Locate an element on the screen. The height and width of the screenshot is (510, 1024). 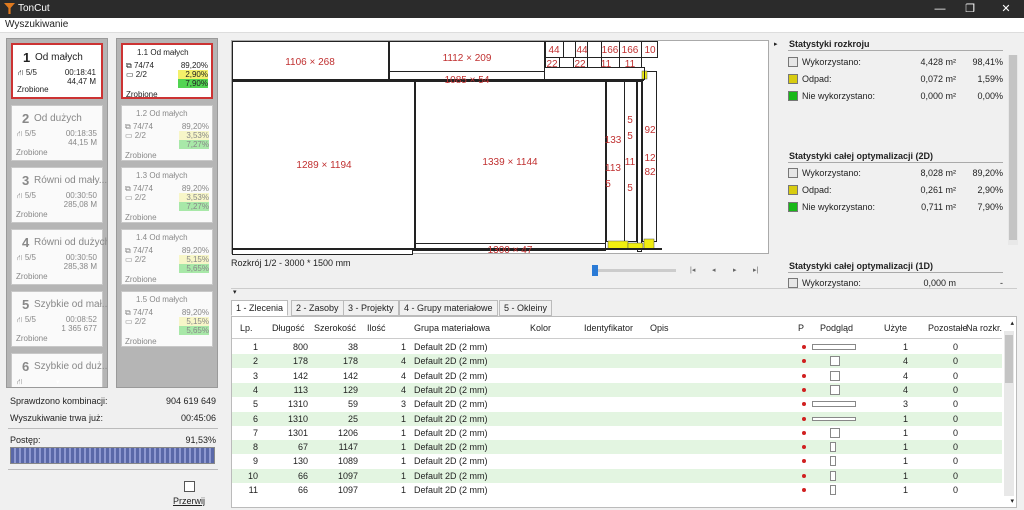
table-row: 6 1310 25 1 Default 2D (2 mm) 1 0 is located at coordinates (617, 418).